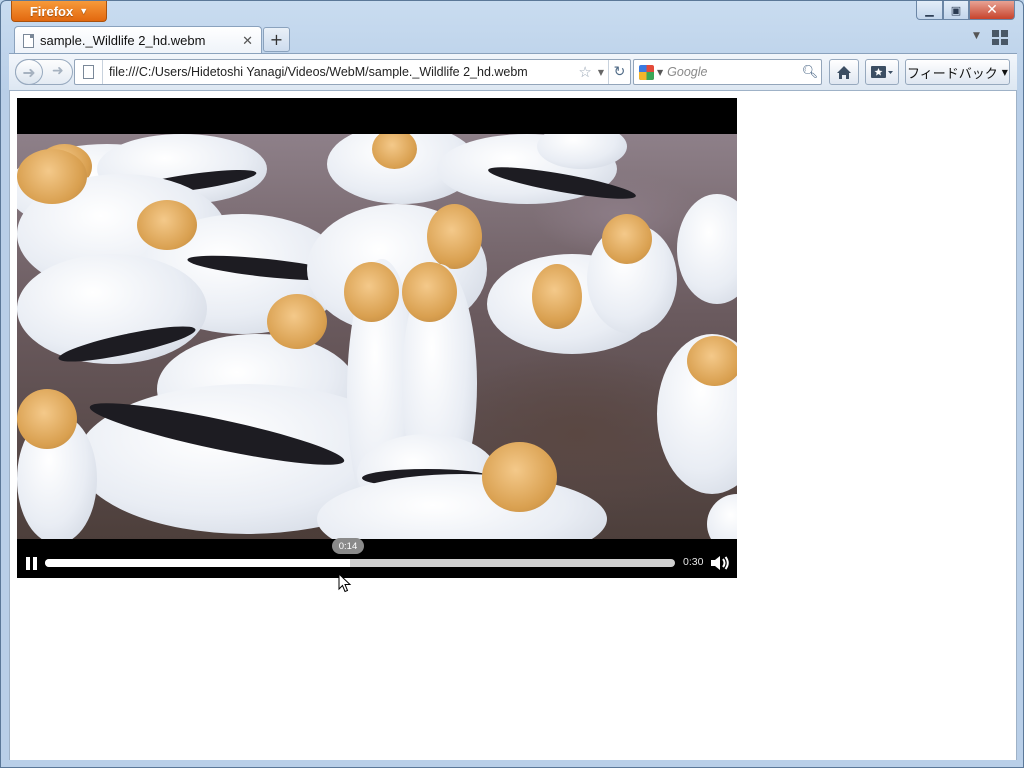 The image size is (1024, 768). Describe the element at coordinates (44, 72) in the screenshot. I see `back-forward-group: ➜ ➜` at that location.